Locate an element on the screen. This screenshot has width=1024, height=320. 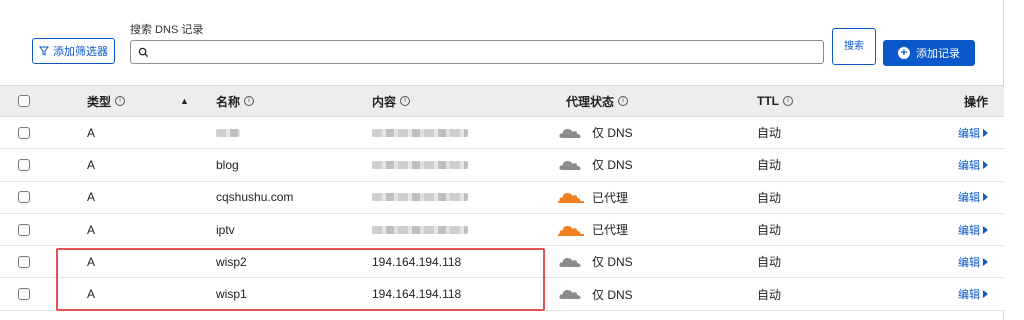
add-record-button: + 添加记录 is located at coordinates (929, 53).